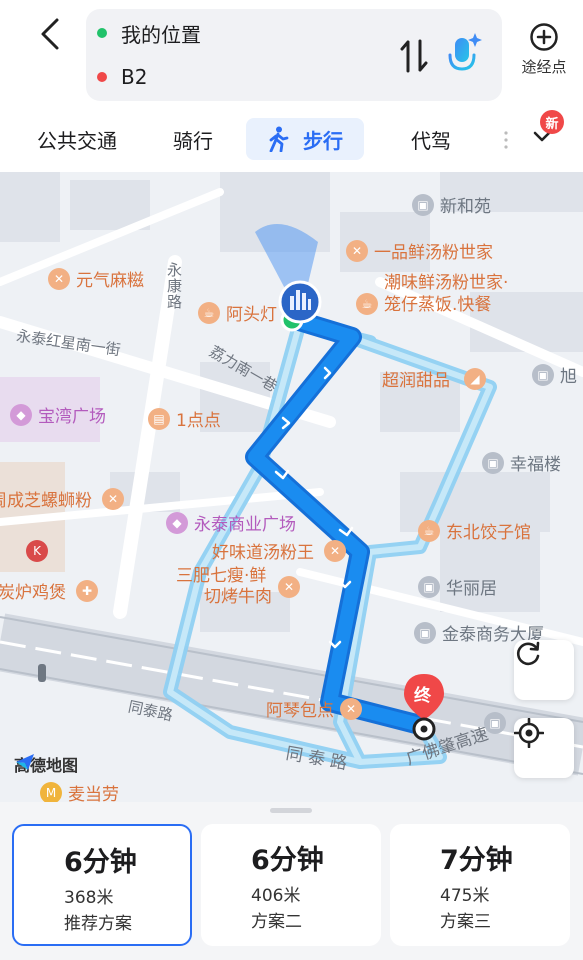 This screenshot has width=583, height=960. Describe the element at coordinates (480, 885) in the screenshot. I see `plan-card-three: 7分钟 475米 方案三` at that location.